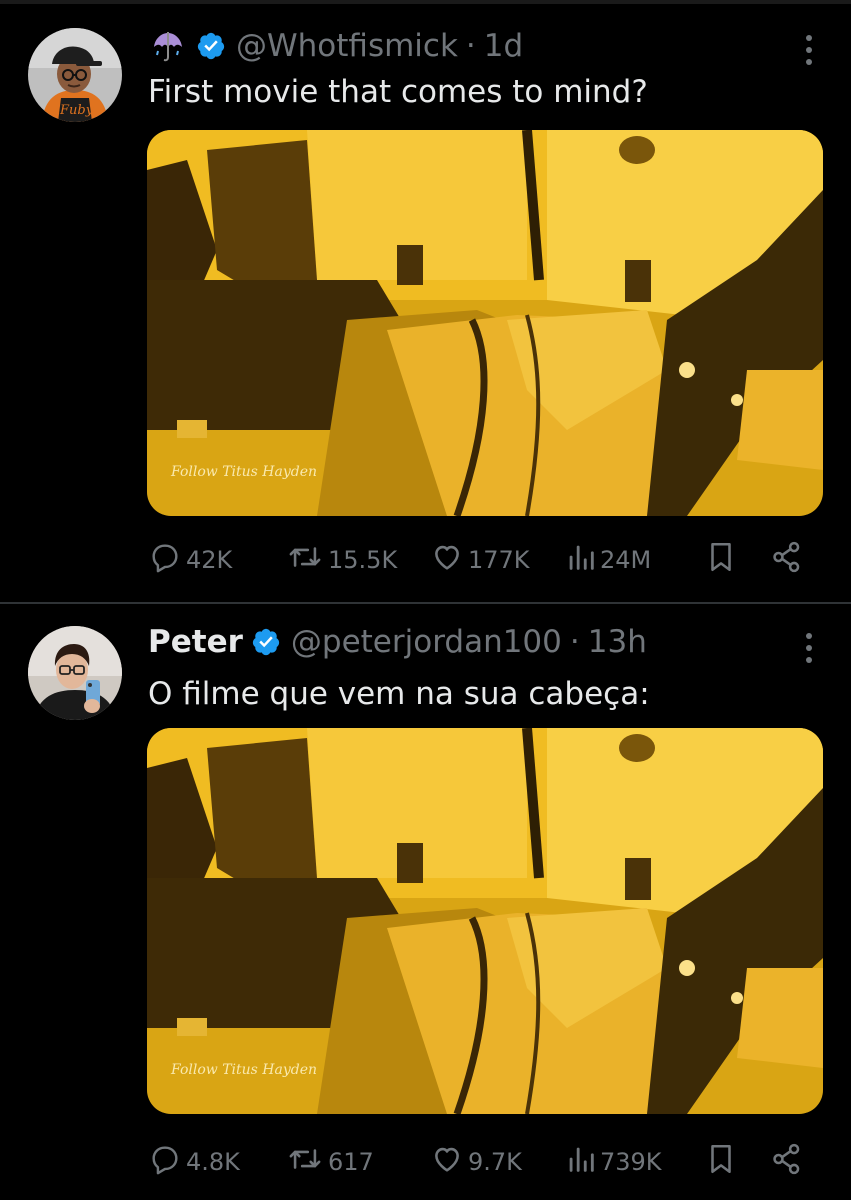 This screenshot has width=851, height=1200. I want to click on reply-count: 42K, so click(209, 560).